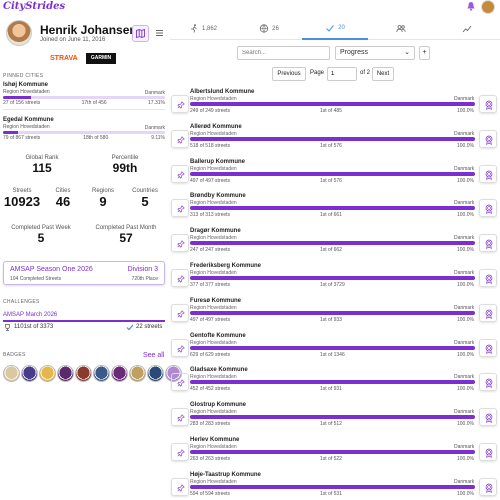  I want to click on tab-friends, so click(401, 29).